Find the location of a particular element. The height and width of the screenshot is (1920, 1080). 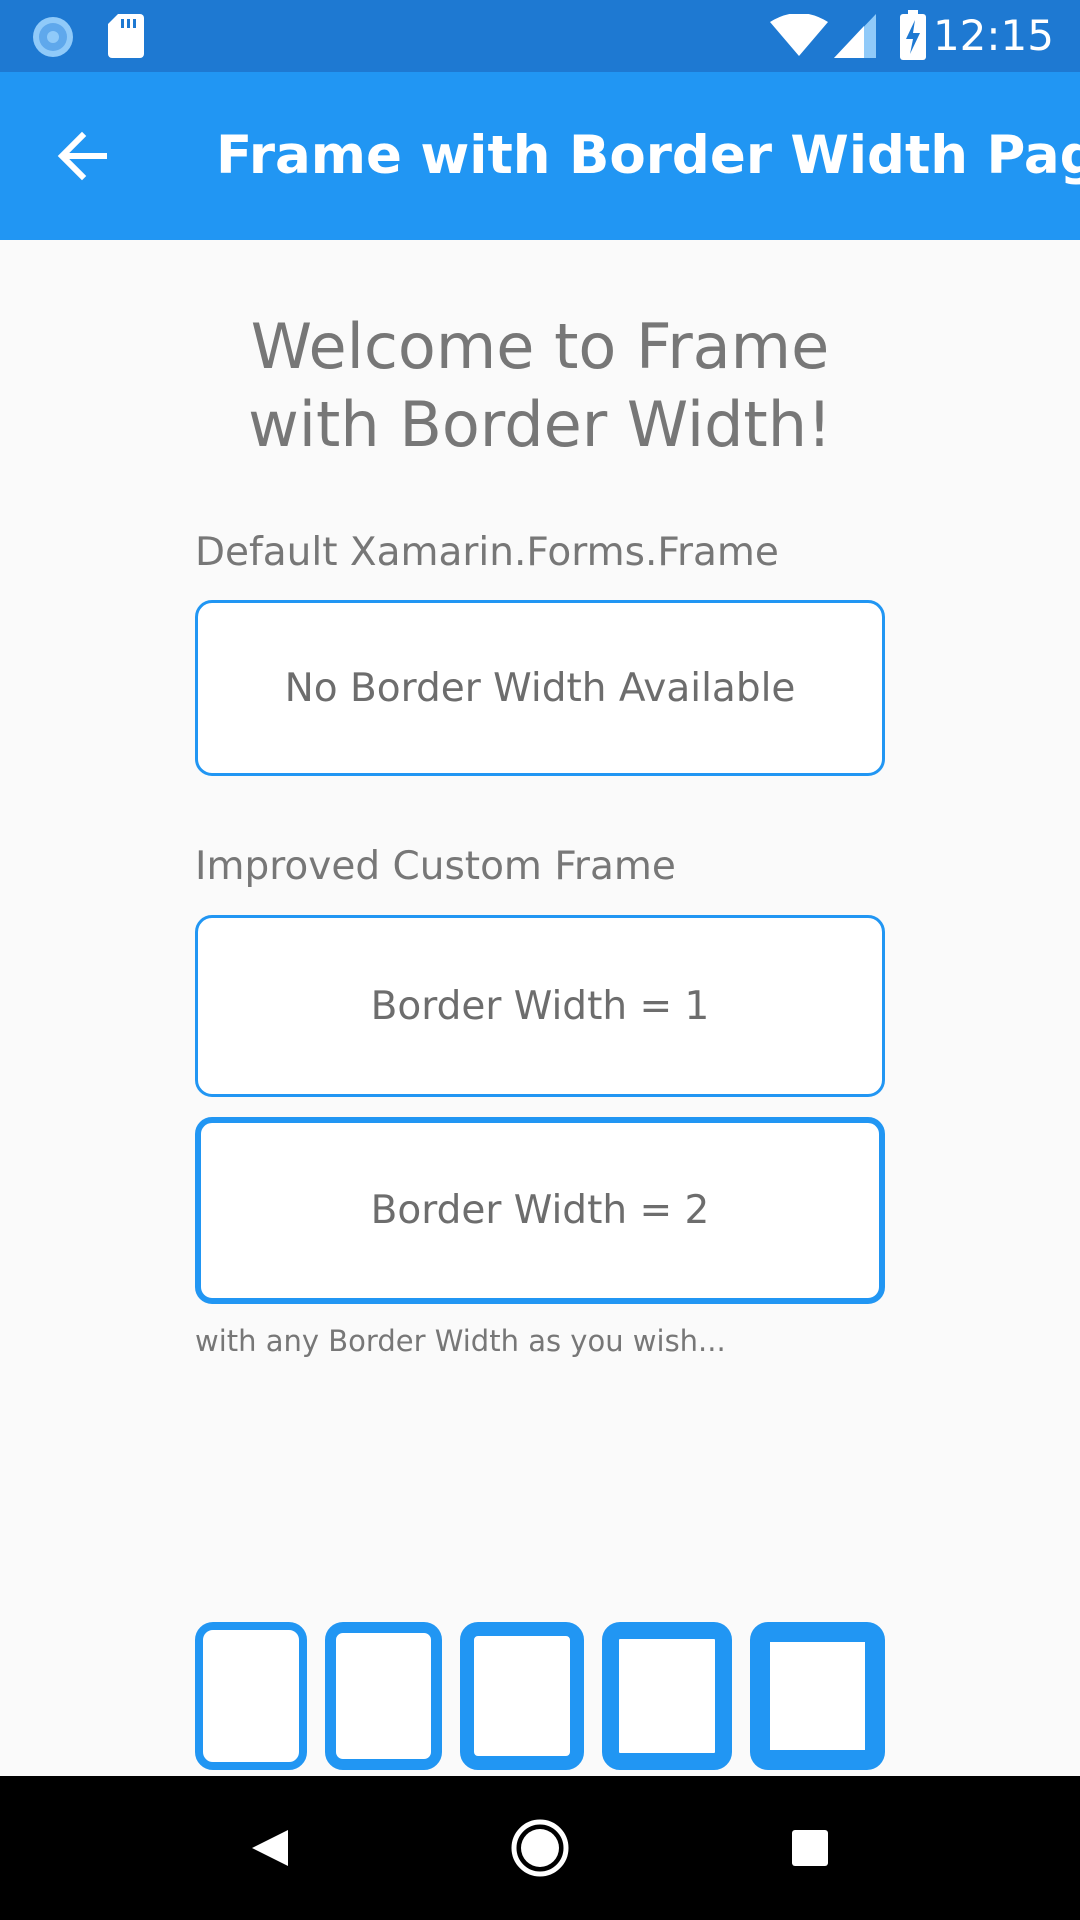

sync-icon is located at coordinates (53, 37).